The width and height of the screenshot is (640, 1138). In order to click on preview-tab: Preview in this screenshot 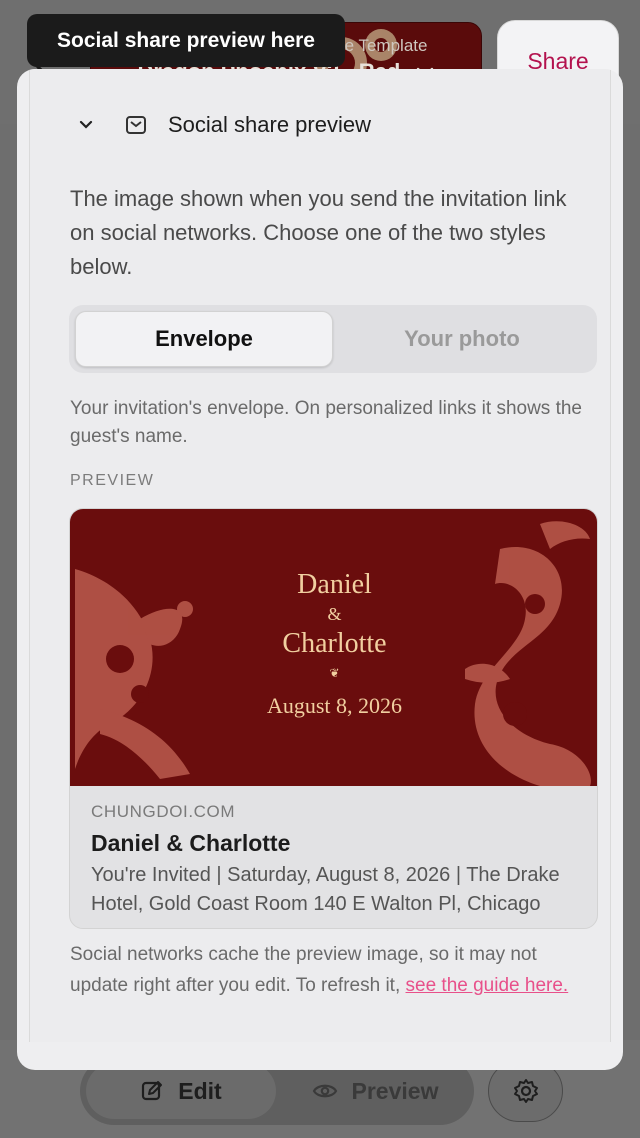, I will do `click(375, 1091)`.